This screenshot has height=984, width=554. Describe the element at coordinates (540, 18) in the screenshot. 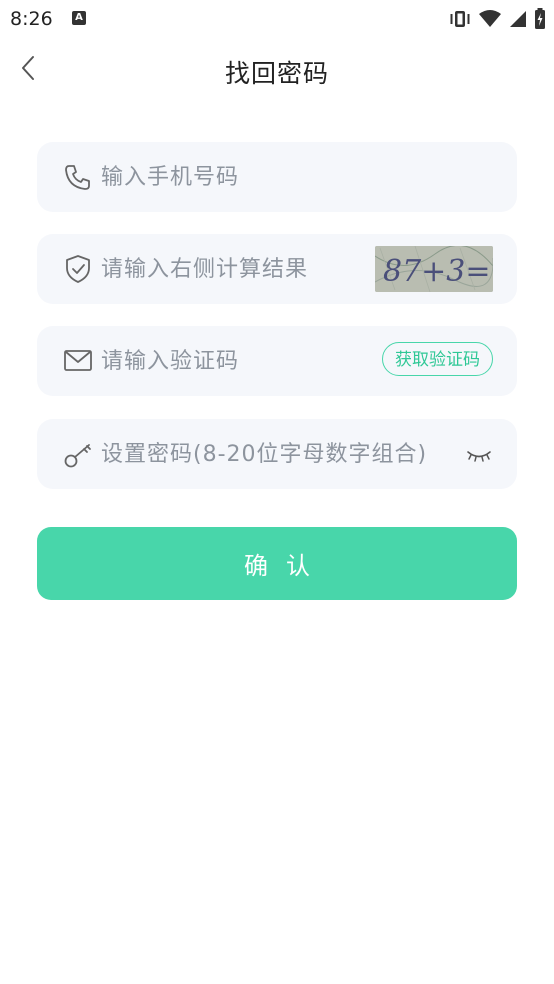

I see `battery-icon` at that location.